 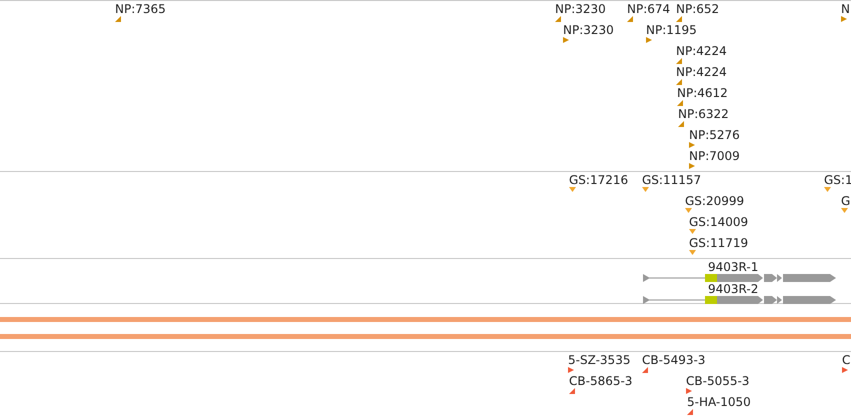 What do you see at coordinates (845, 201) in the screenshot?
I see `feature-label: G` at bounding box center [845, 201].